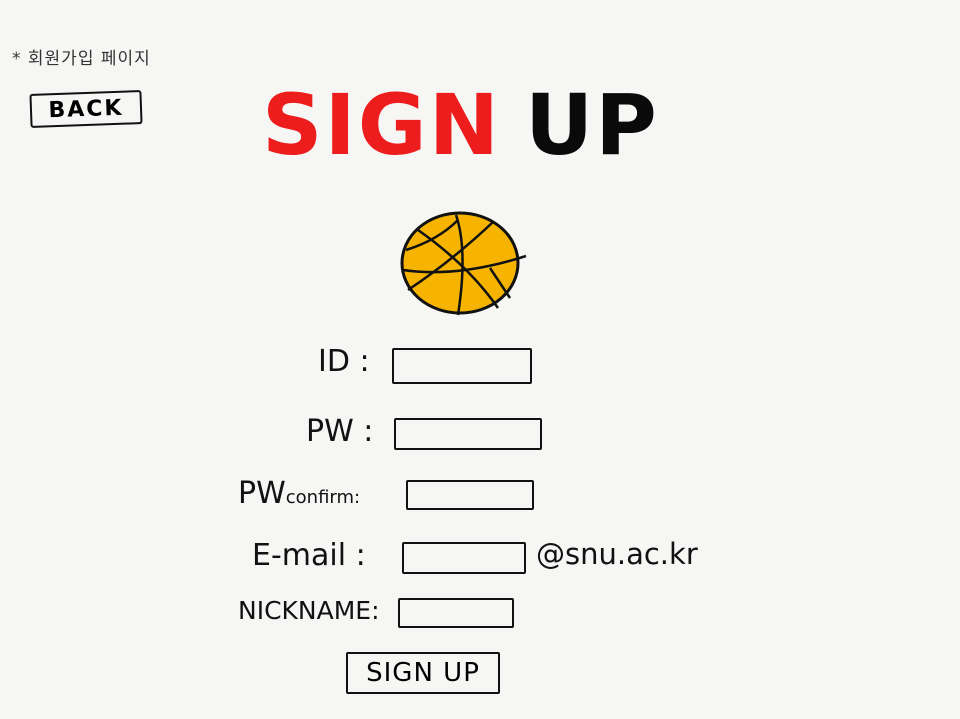  I want to click on email-label: E-mail :, so click(309, 555).